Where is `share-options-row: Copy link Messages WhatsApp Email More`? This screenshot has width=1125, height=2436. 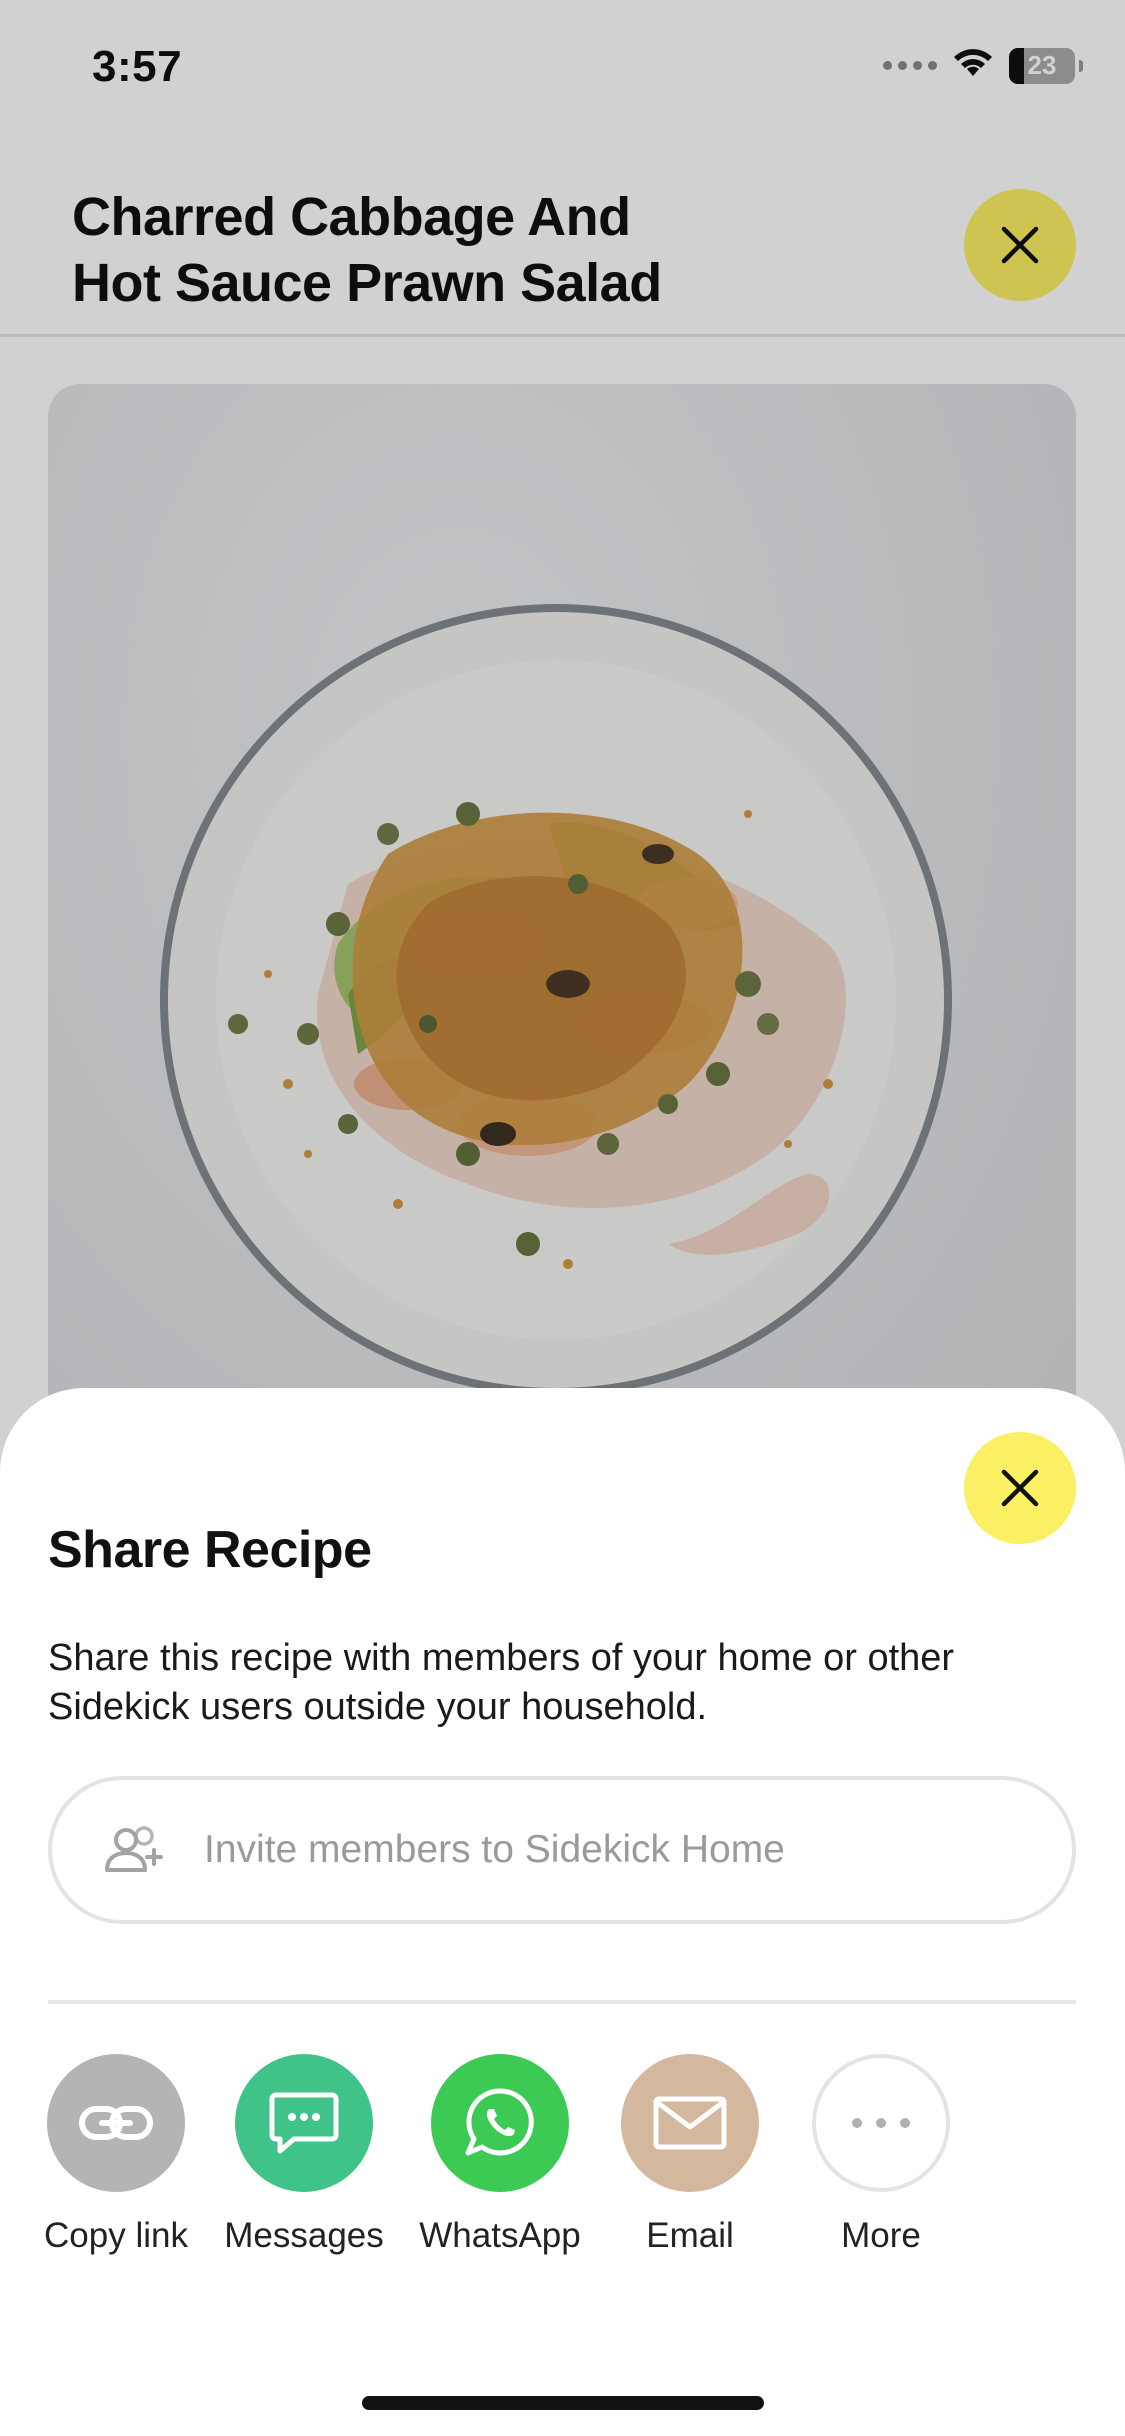
share-options-row: Copy link Messages WhatsApp Email More is located at coordinates (562, 2164).